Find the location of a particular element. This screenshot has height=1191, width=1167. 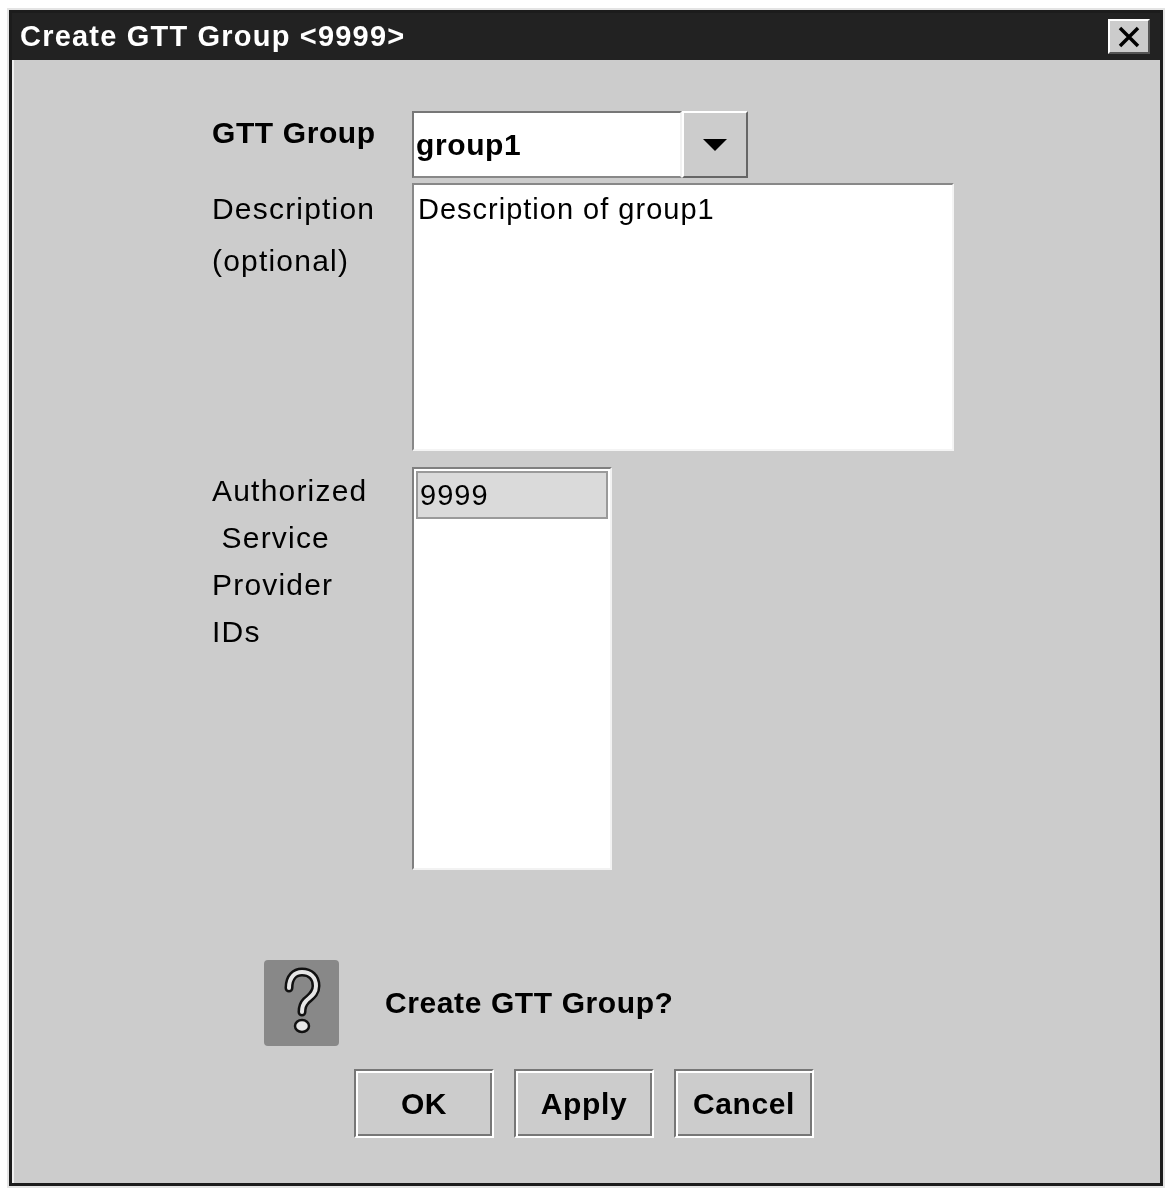

field-label: Description (optional) is located at coordinates (294, 235).